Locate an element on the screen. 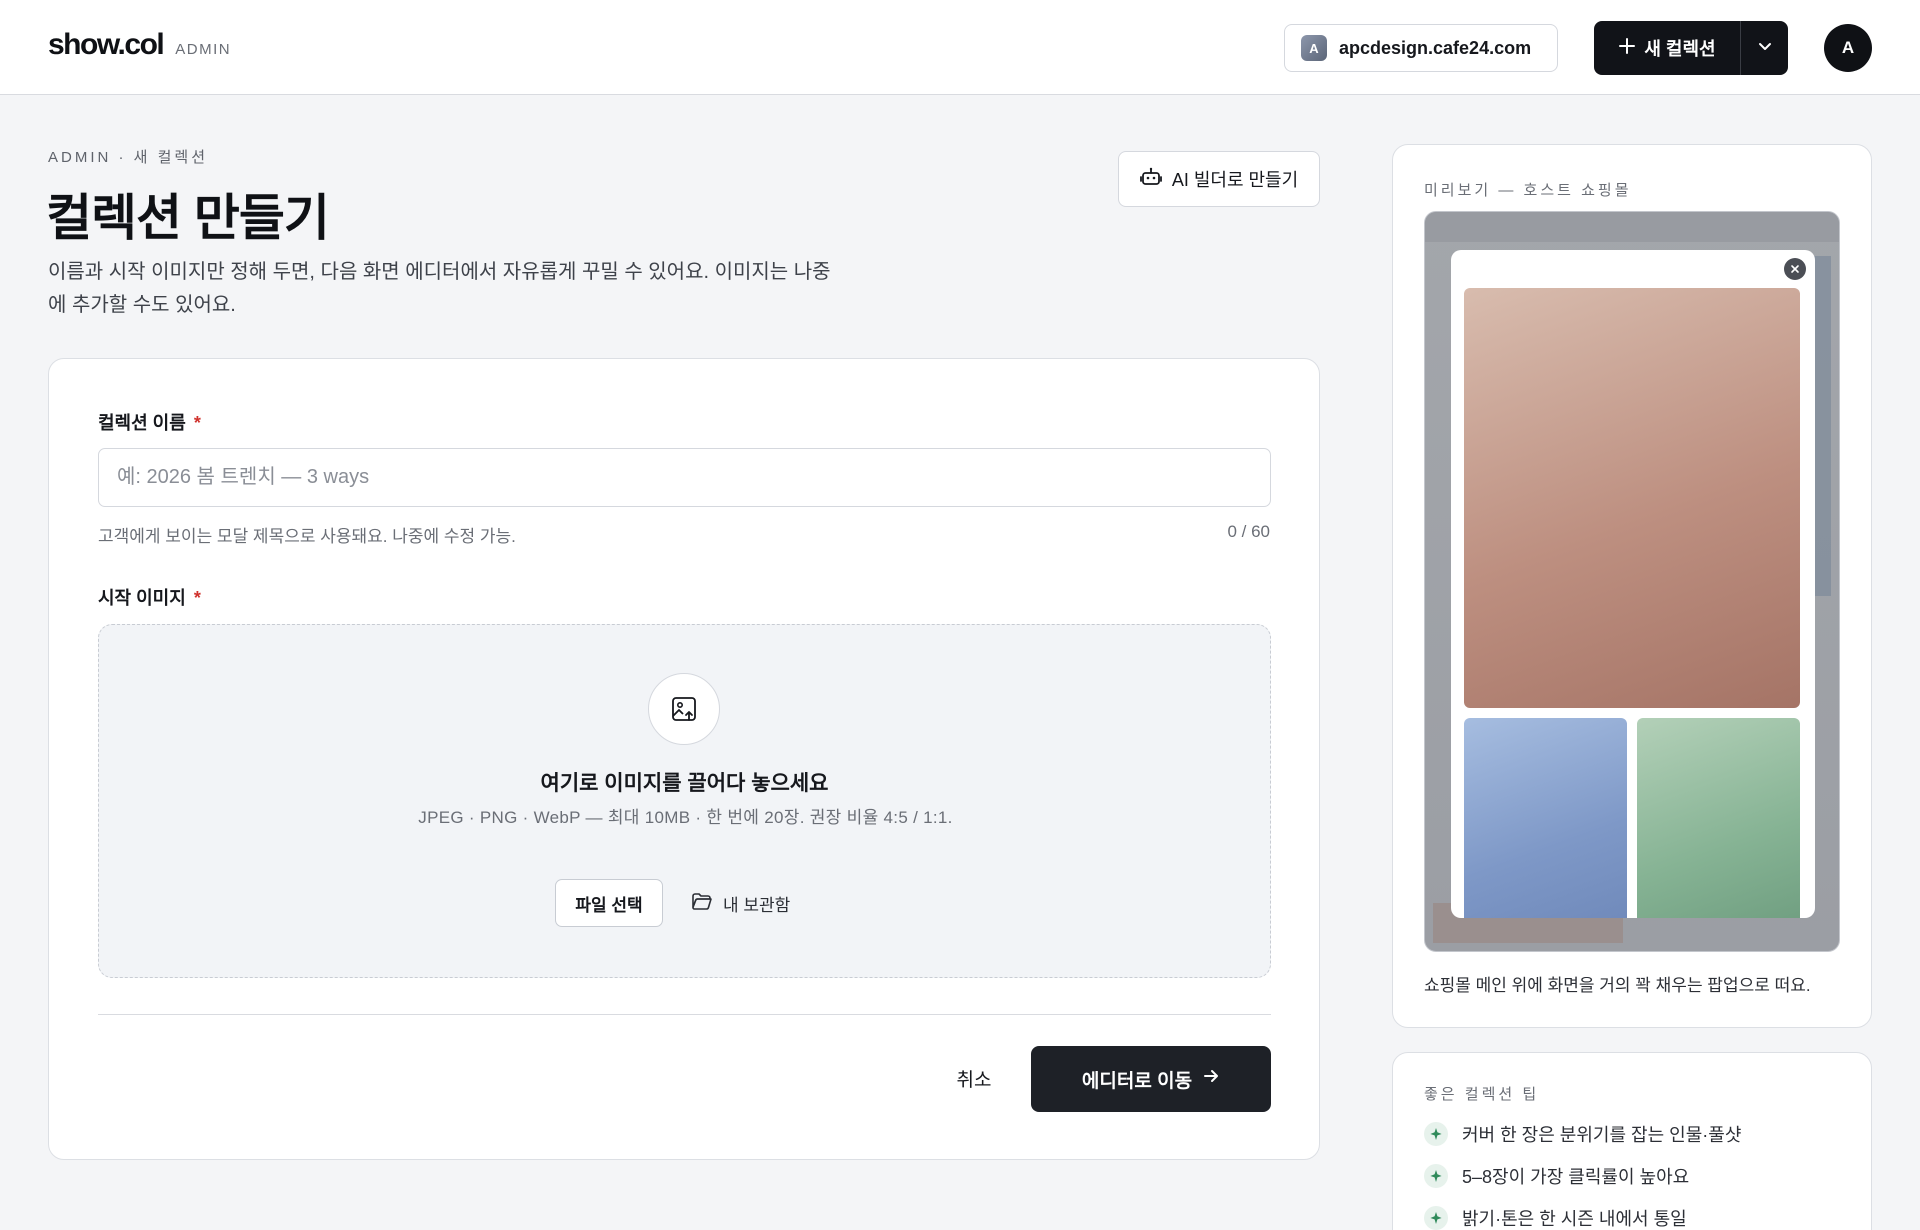 The height and width of the screenshot is (1230, 1920). my-library-button: 내 보관함 is located at coordinates (740, 903).